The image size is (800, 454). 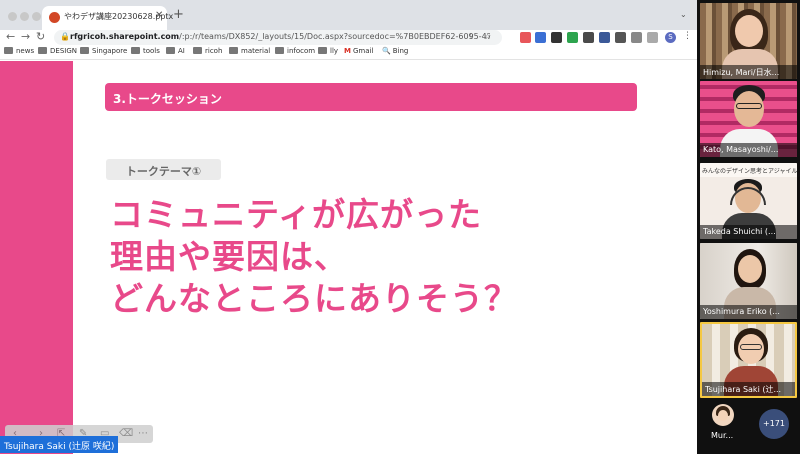 I want to click on bookmark-news: news, so click(x=19, y=51).